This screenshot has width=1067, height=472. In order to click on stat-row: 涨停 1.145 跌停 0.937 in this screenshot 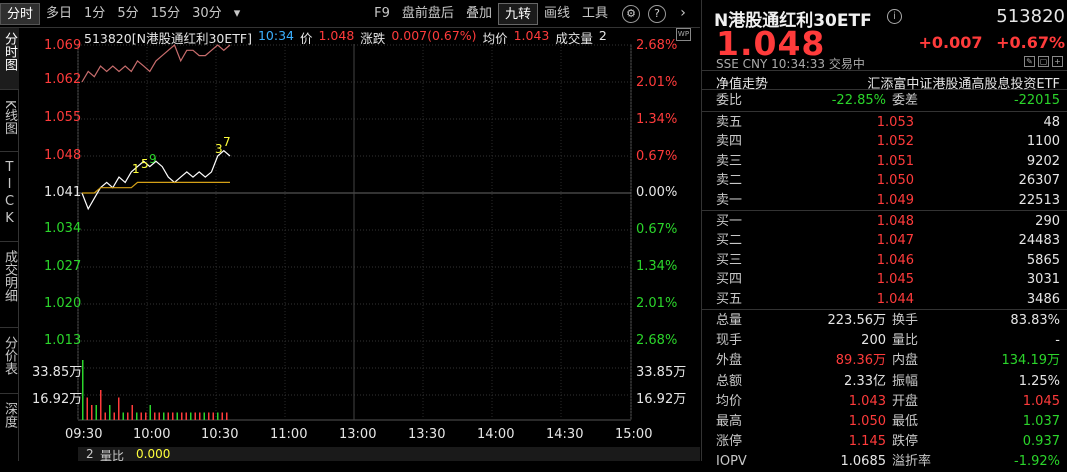, I will do `click(884, 442)`.